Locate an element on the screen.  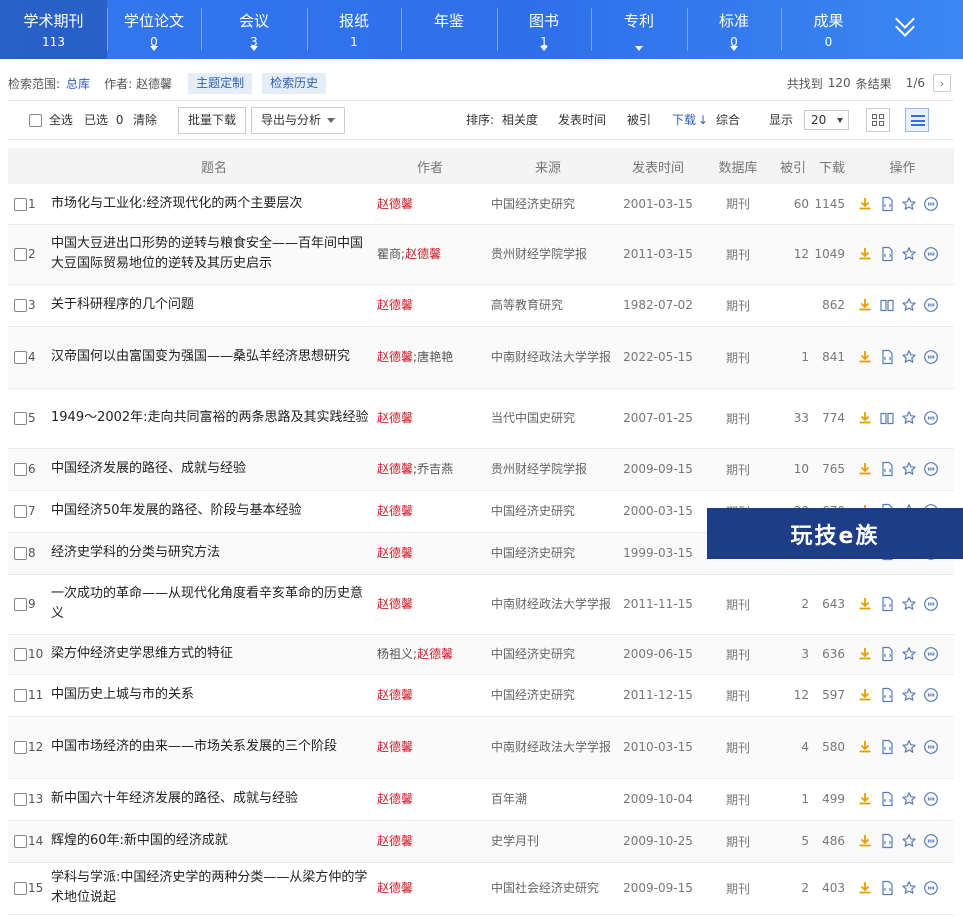
article-title-link: 中国市场经济的由来——市场关系发展的三个阶段 is located at coordinates (214, 747).